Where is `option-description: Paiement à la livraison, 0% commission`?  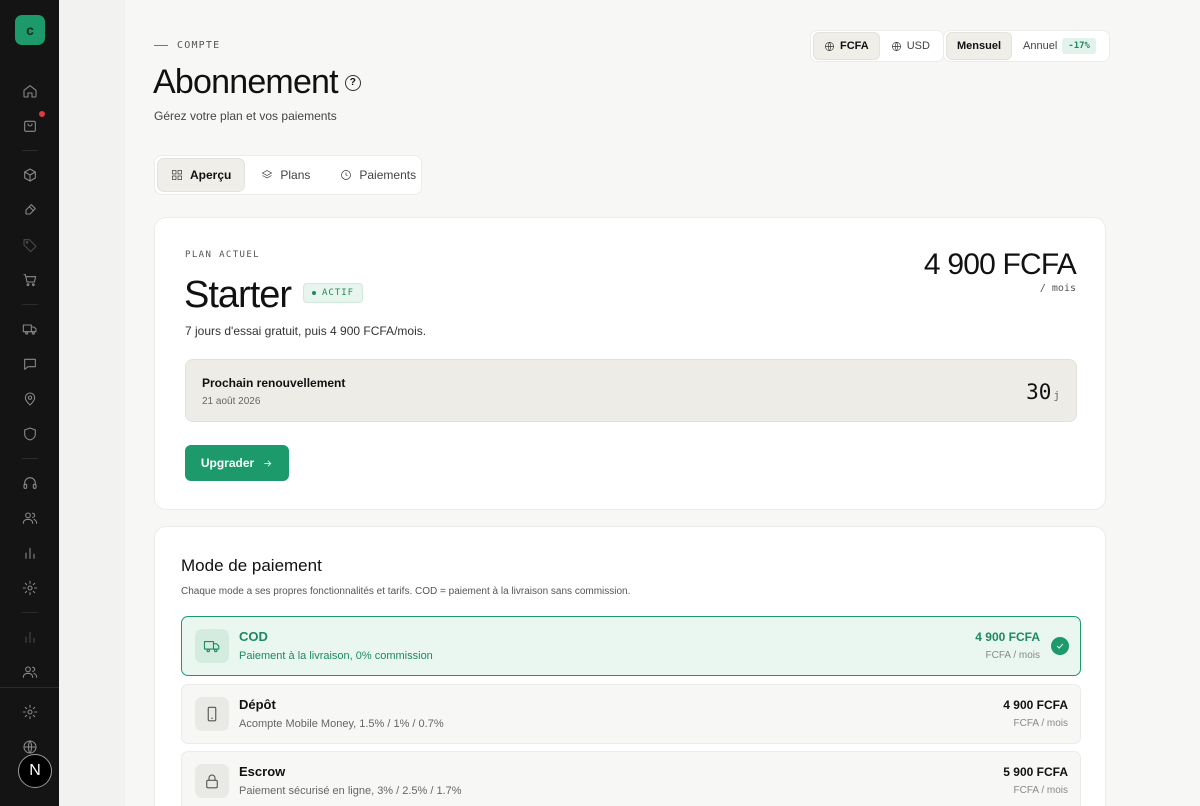
option-description: Paiement à la livraison, 0% commission is located at coordinates (336, 656).